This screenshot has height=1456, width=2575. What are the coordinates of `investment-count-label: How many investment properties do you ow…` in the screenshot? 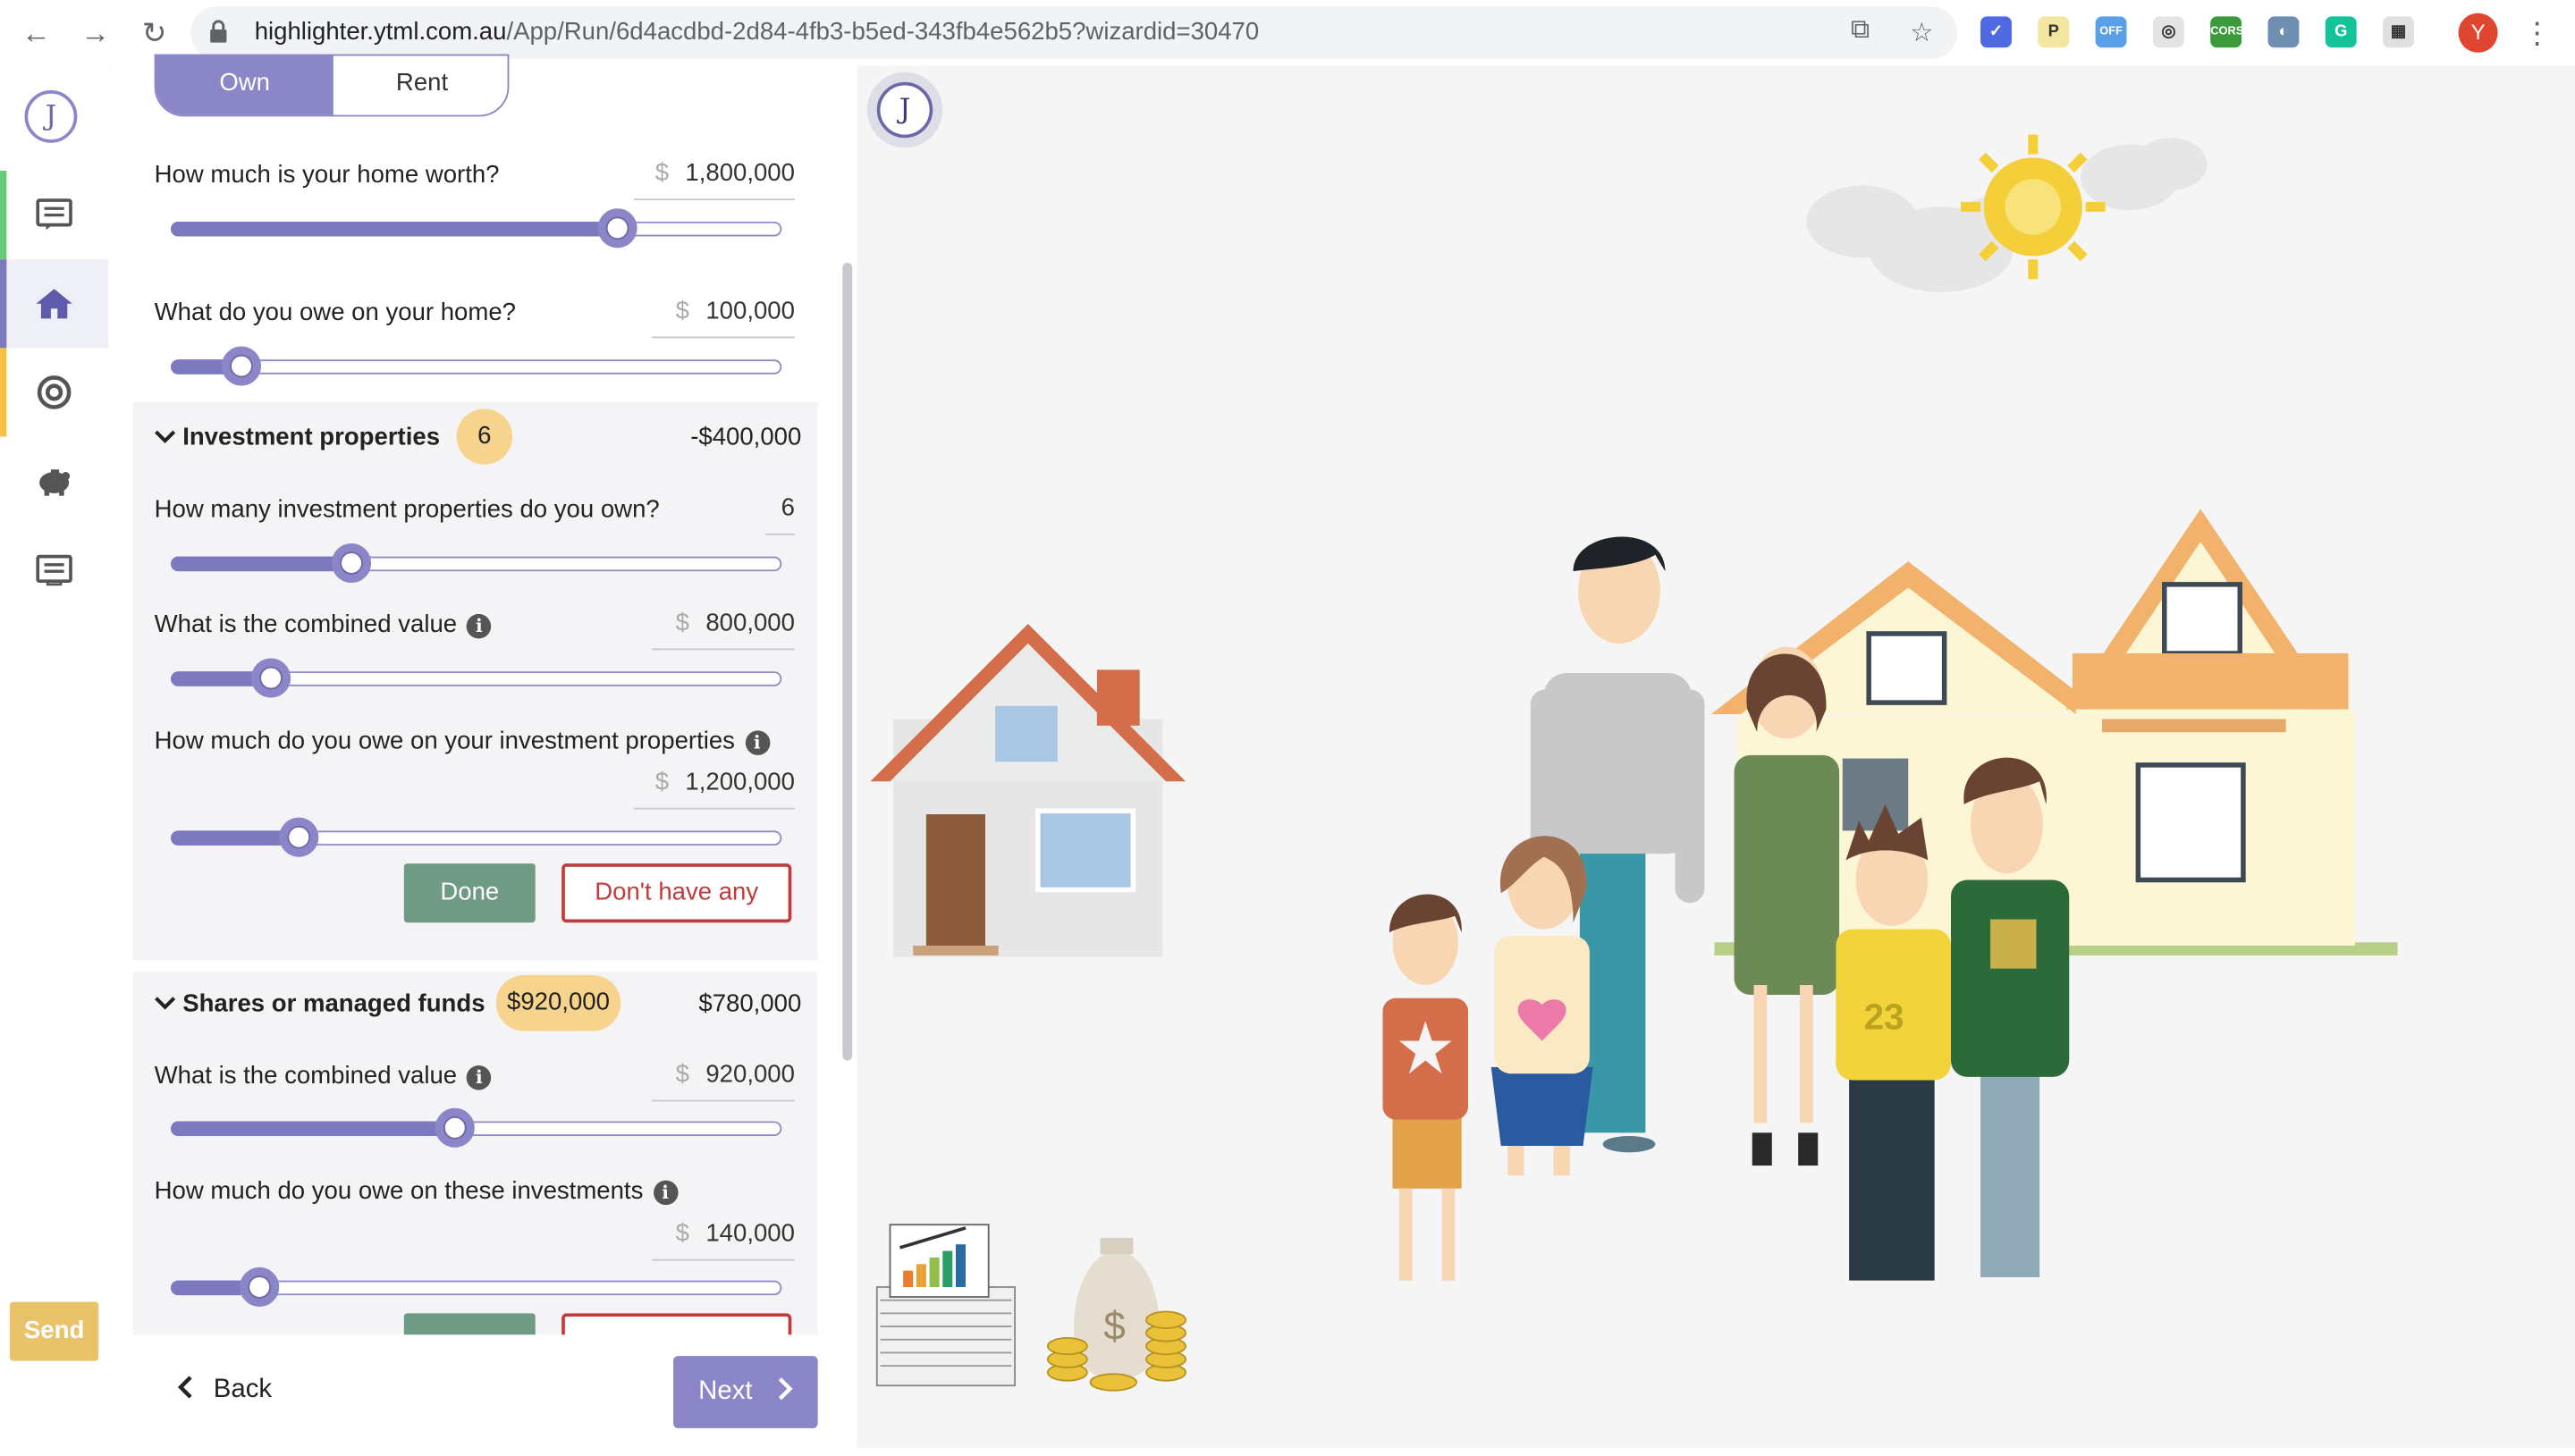 It's located at (407, 510).